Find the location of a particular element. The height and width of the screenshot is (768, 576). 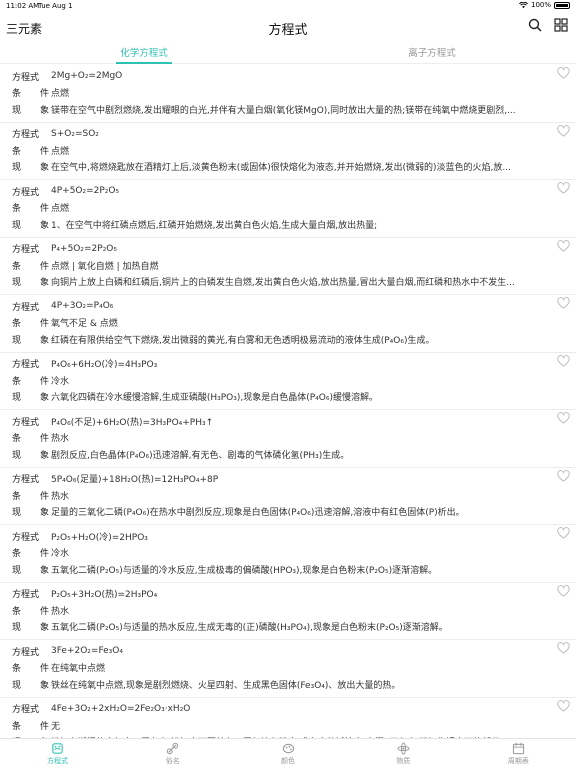

condition-row: 条件在纯氧中点燃 is located at coordinates (294, 668).